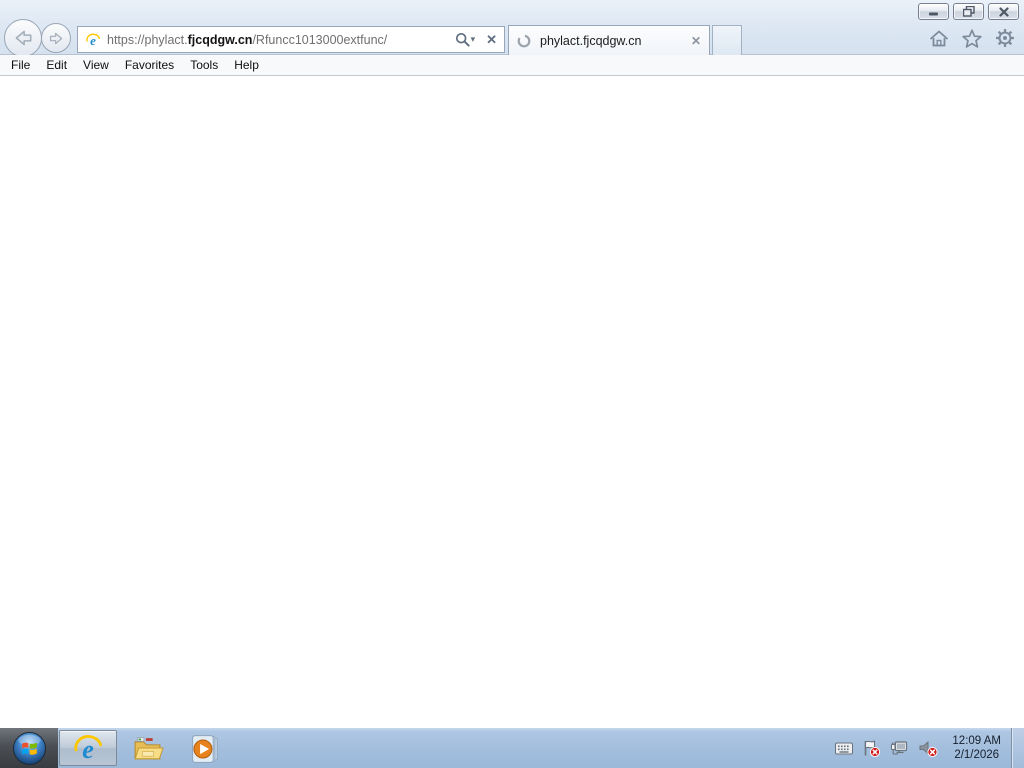 This screenshot has height=768, width=1024. I want to click on restore-icon, so click(968, 11).